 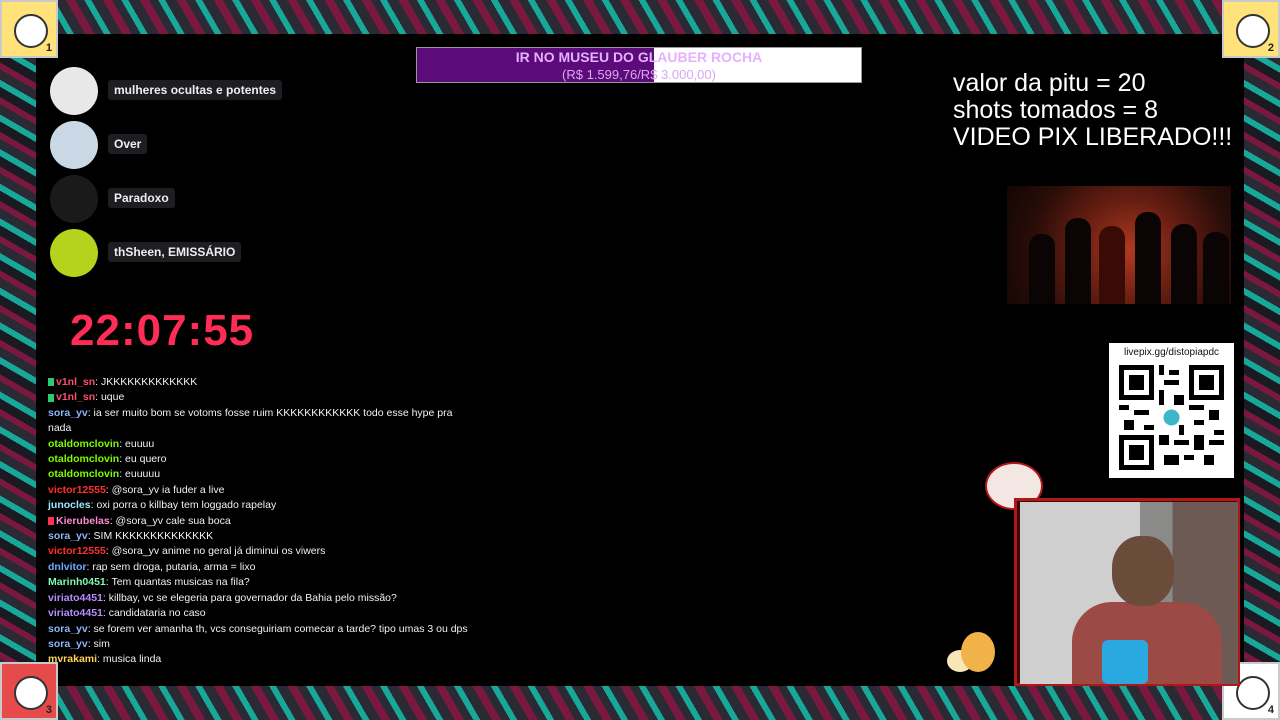 What do you see at coordinates (1171, 352) in the screenshot?
I see `livepix-url: livepix.gg/distopiapdc` at bounding box center [1171, 352].